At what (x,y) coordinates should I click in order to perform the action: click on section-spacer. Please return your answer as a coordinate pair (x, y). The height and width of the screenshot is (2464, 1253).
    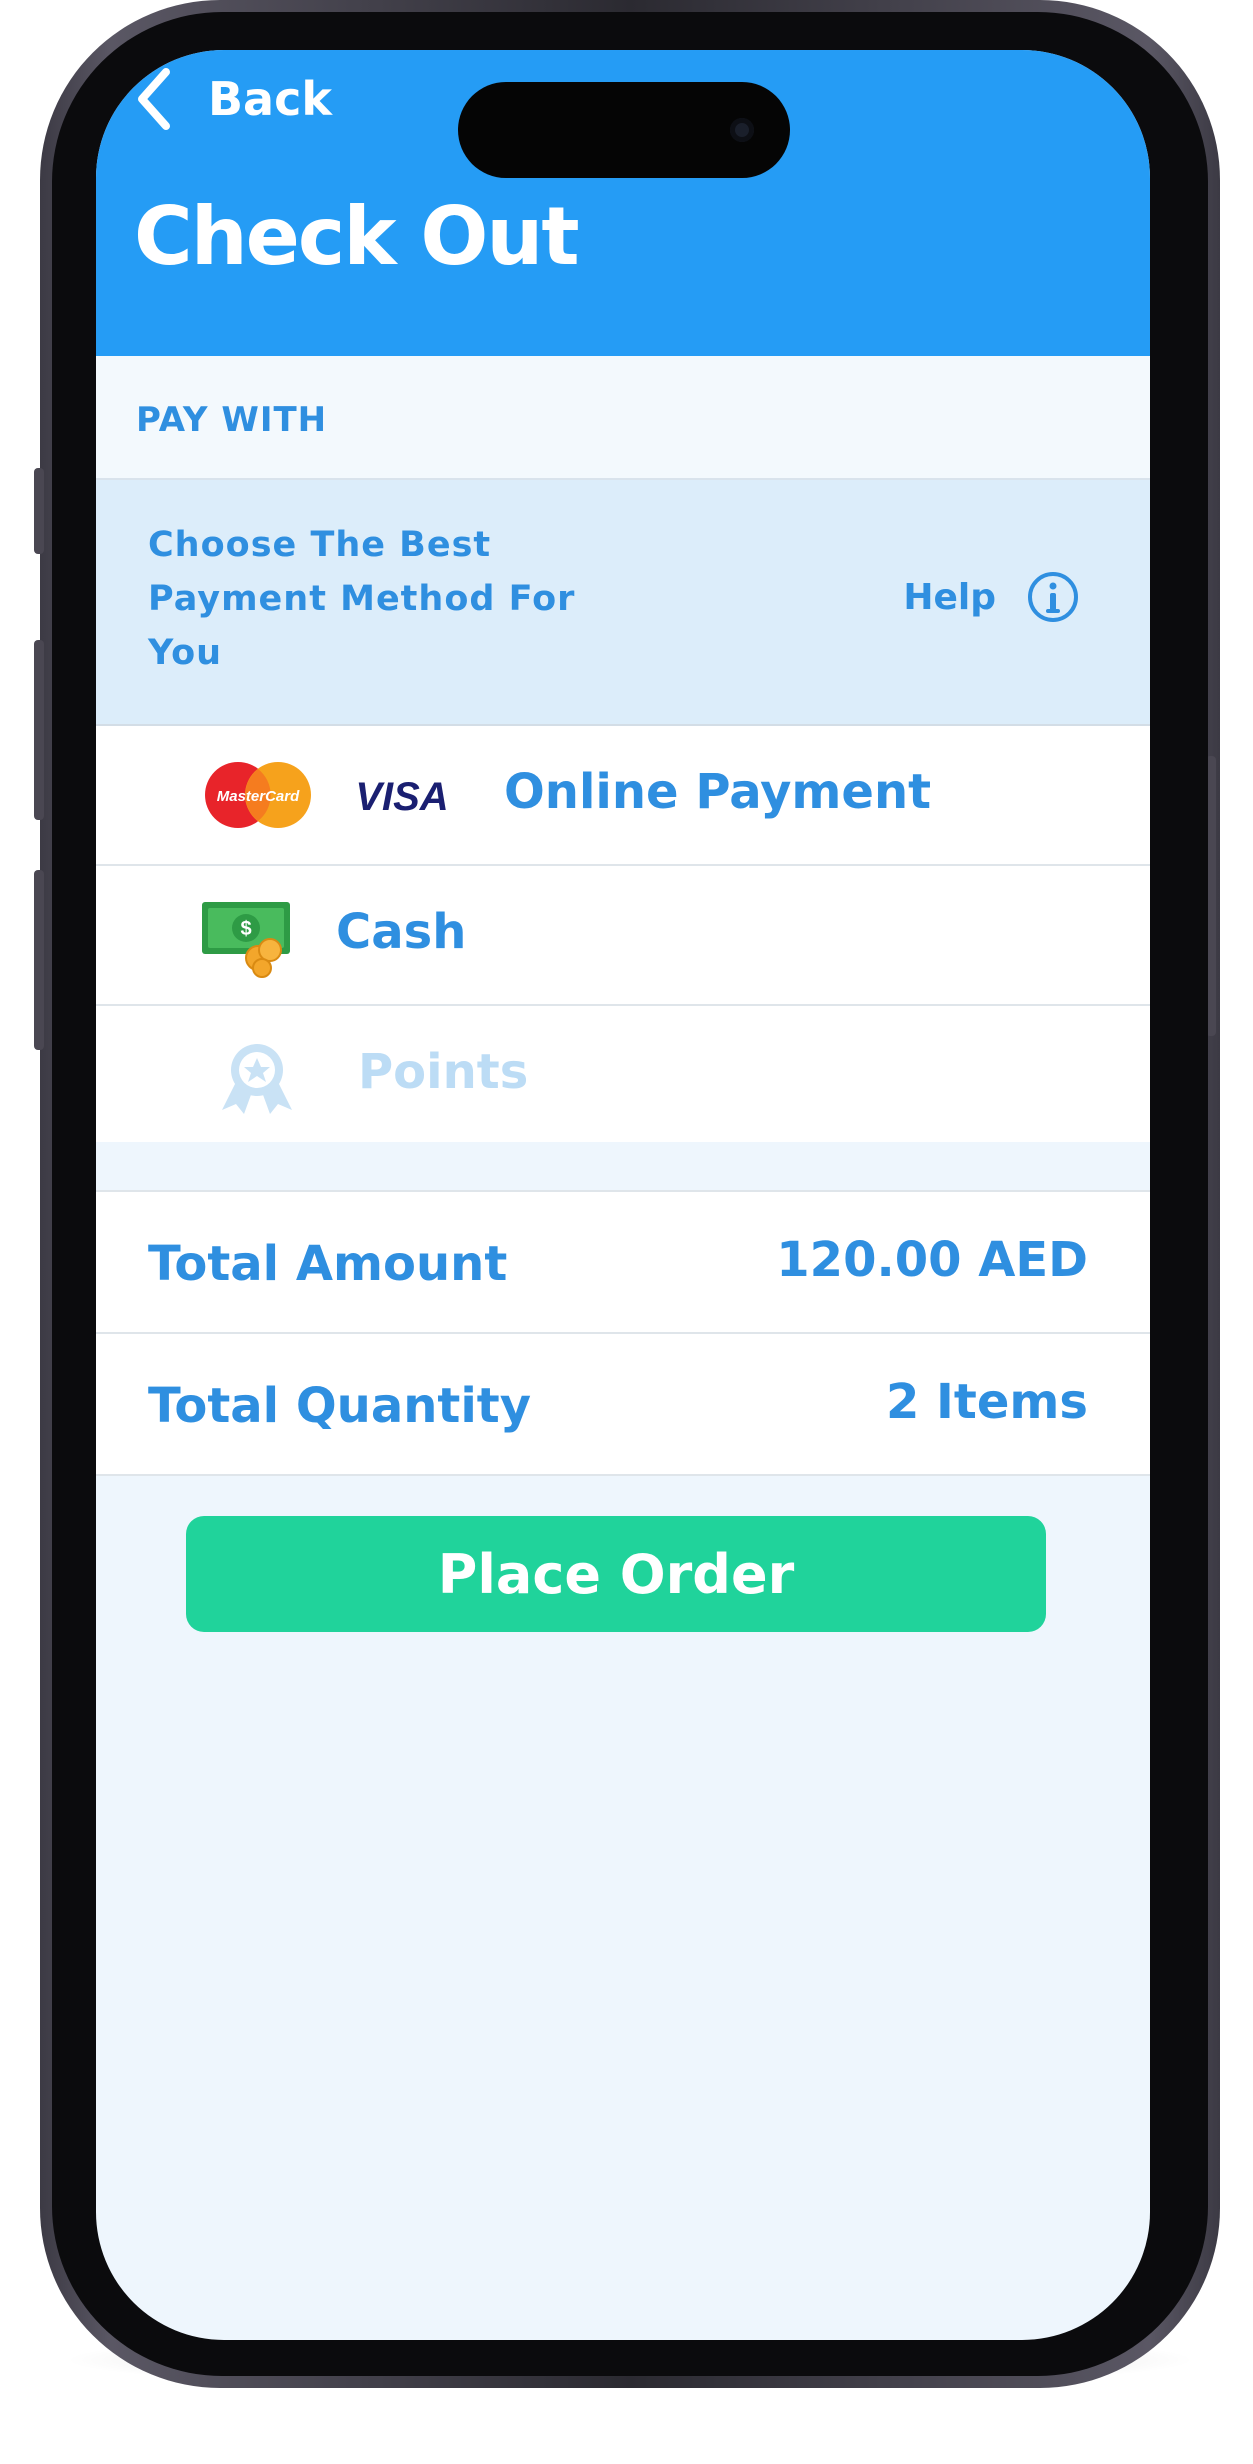
    Looking at the image, I should click on (623, 1167).